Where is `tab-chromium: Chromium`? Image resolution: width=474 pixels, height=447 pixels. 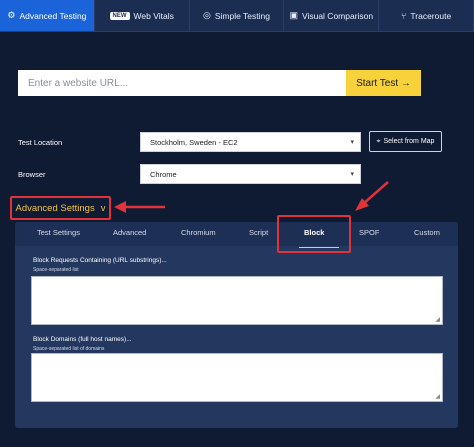 tab-chromium: Chromium is located at coordinates (198, 232).